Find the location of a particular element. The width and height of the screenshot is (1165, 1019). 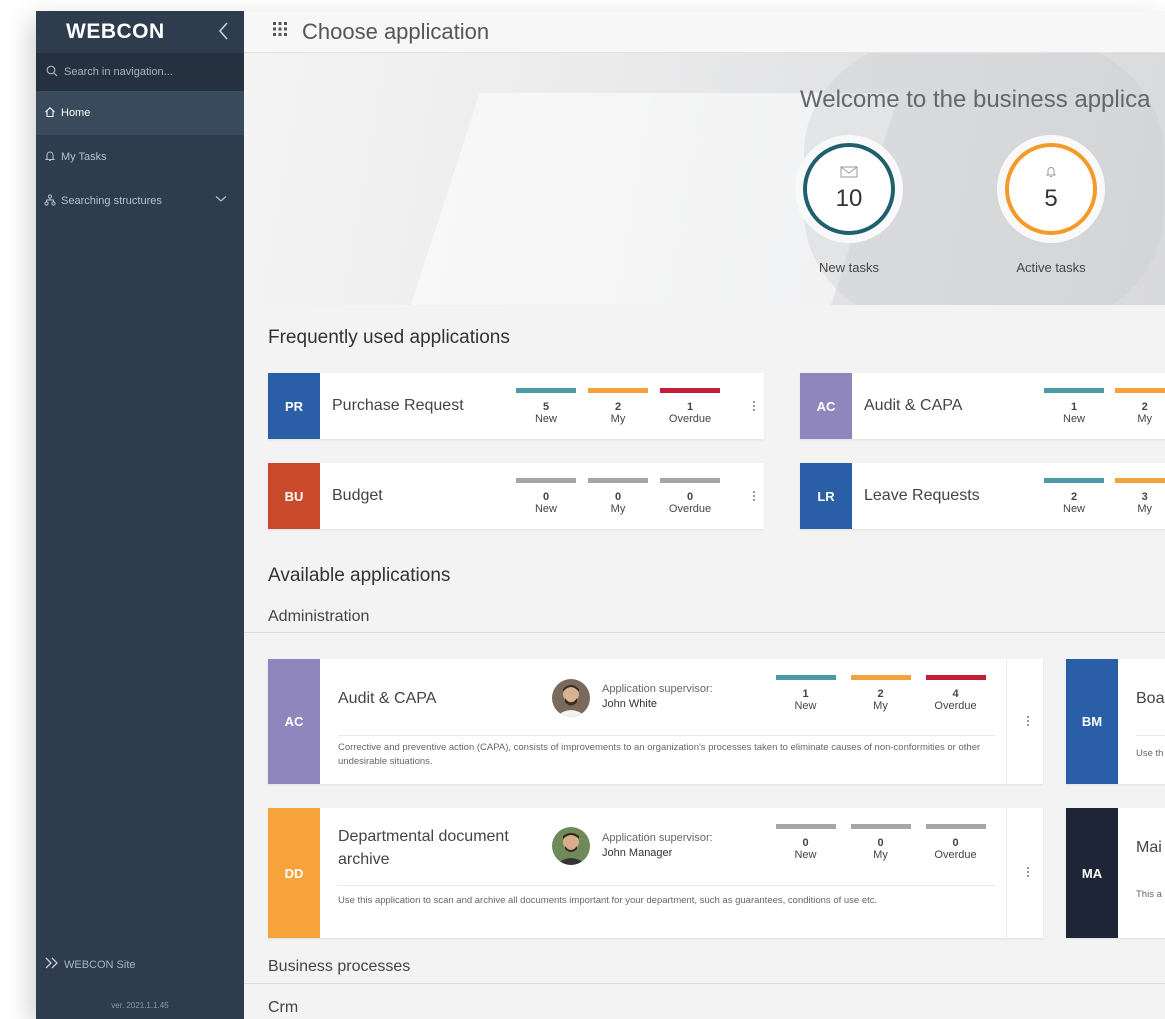

available-app-card: MA Mai This a is located at coordinates (1115, 873).